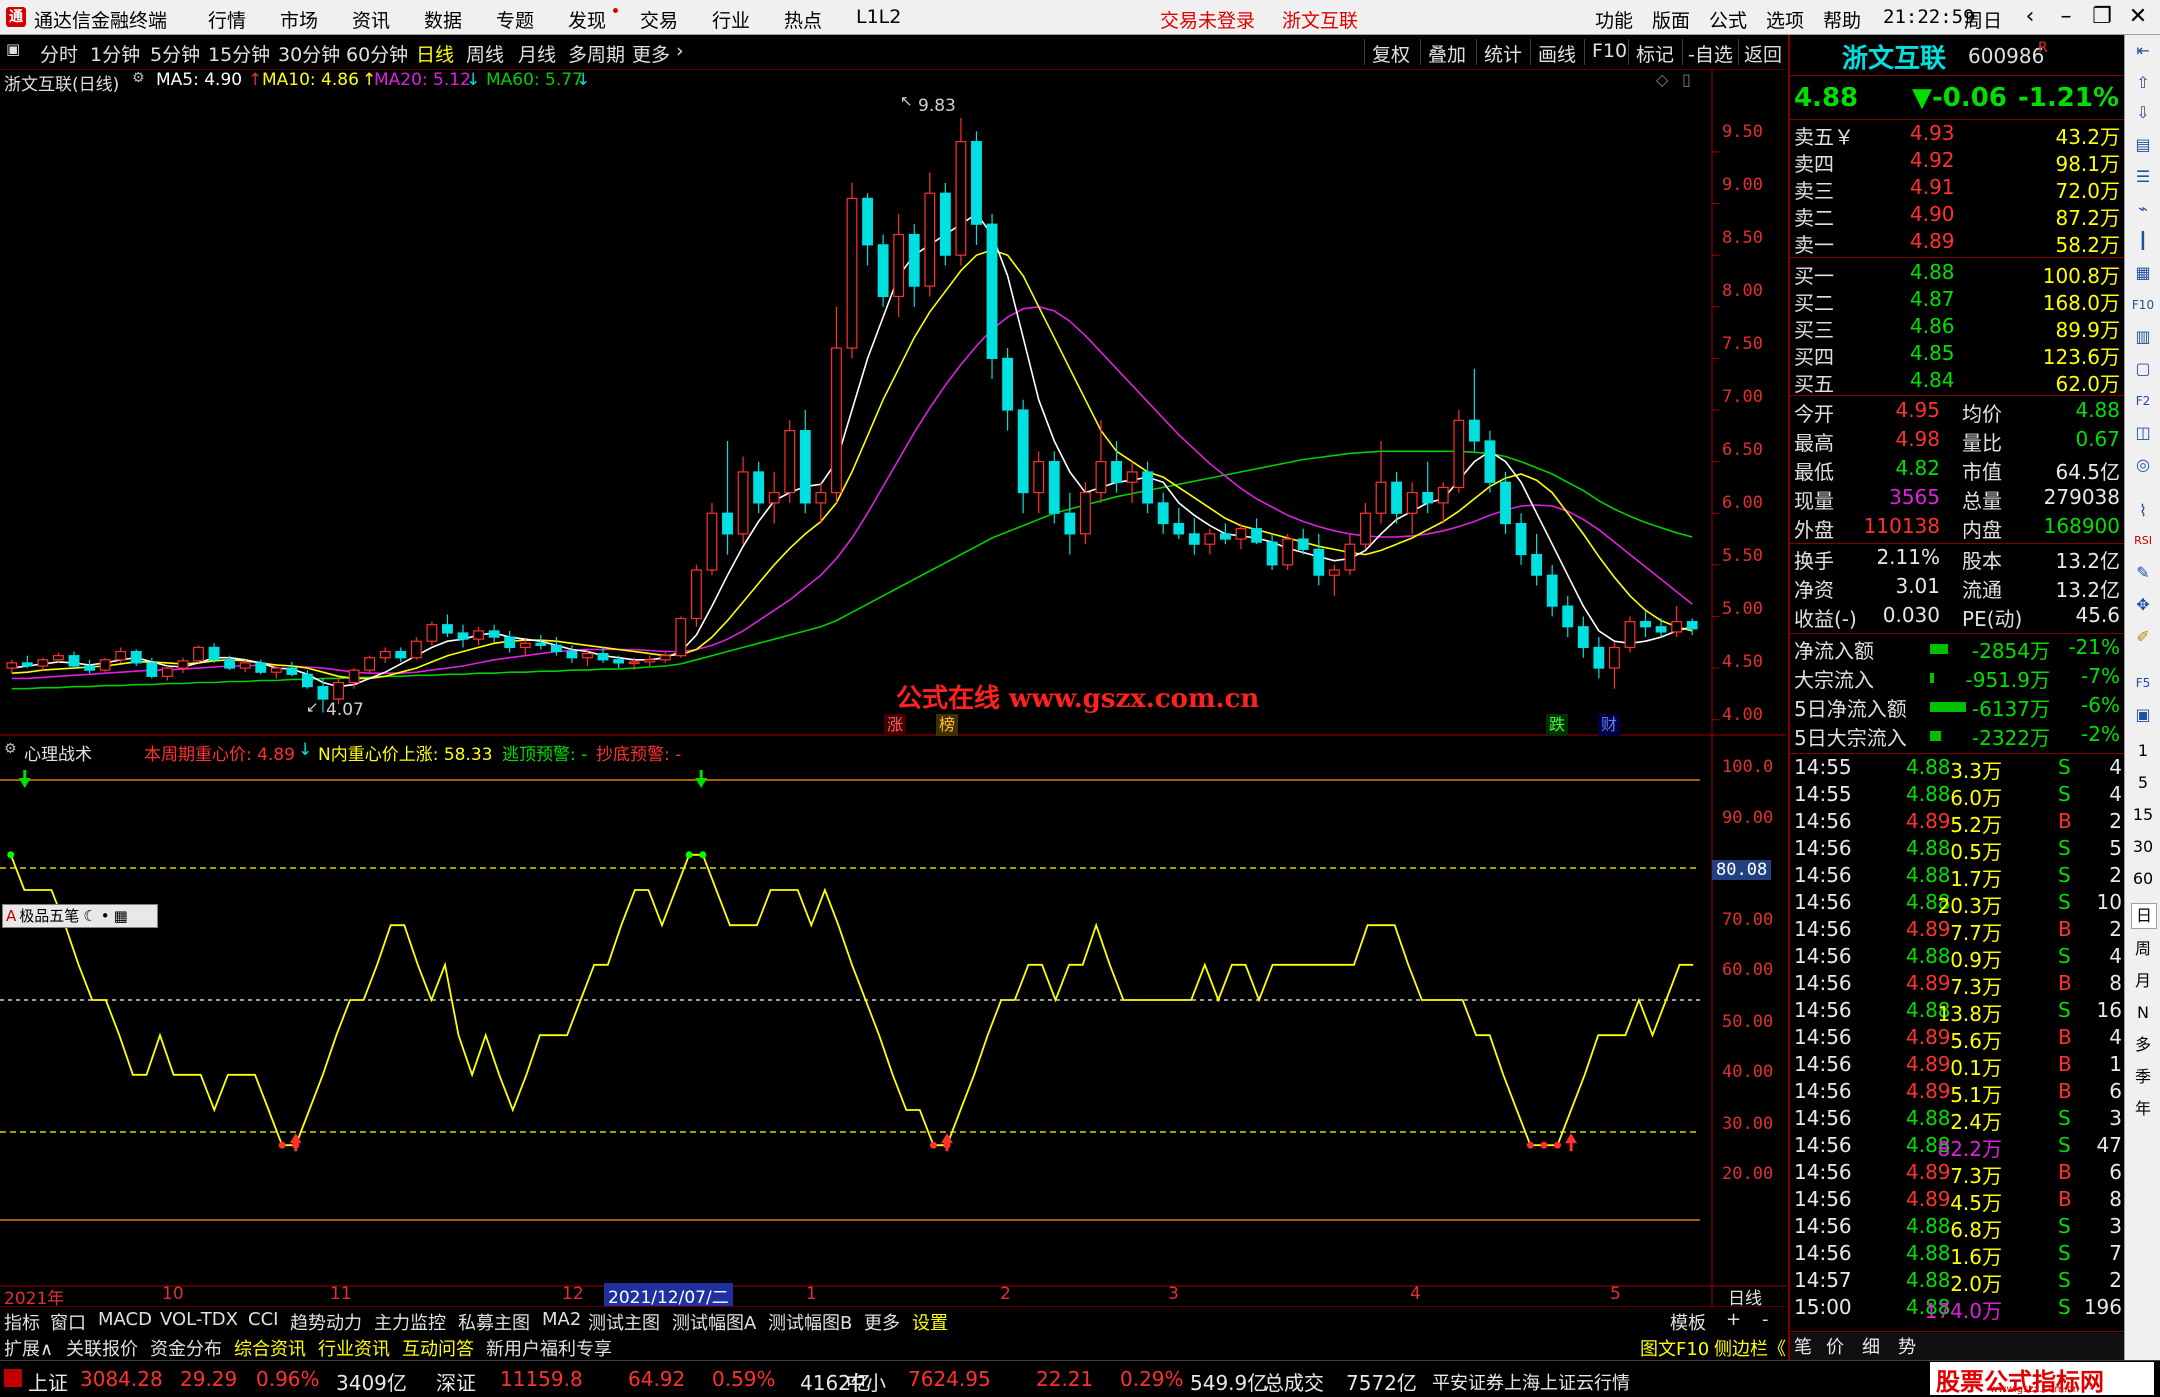 This screenshot has height=1397, width=2160. What do you see at coordinates (438, 1348) in the screenshot?
I see `tab-hudongwenda: 互动问答` at bounding box center [438, 1348].